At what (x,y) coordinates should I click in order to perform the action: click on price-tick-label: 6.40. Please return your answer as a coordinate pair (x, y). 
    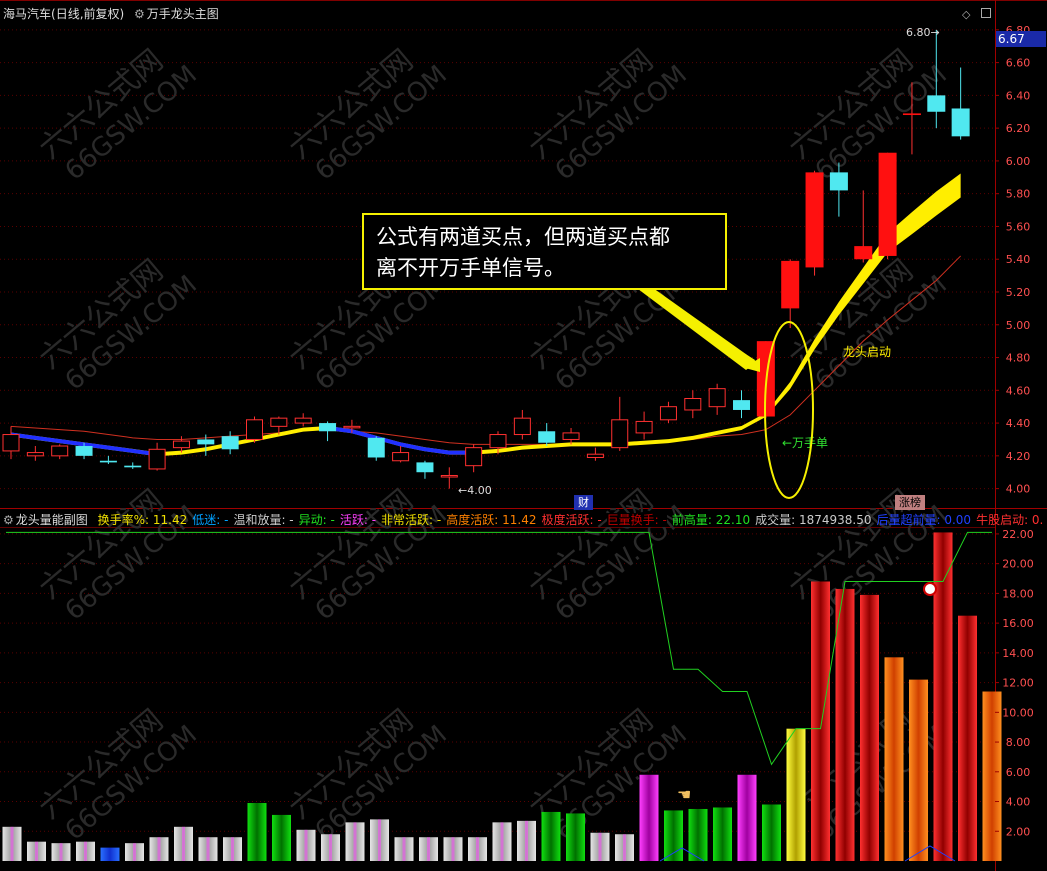
    Looking at the image, I should click on (1018, 95).